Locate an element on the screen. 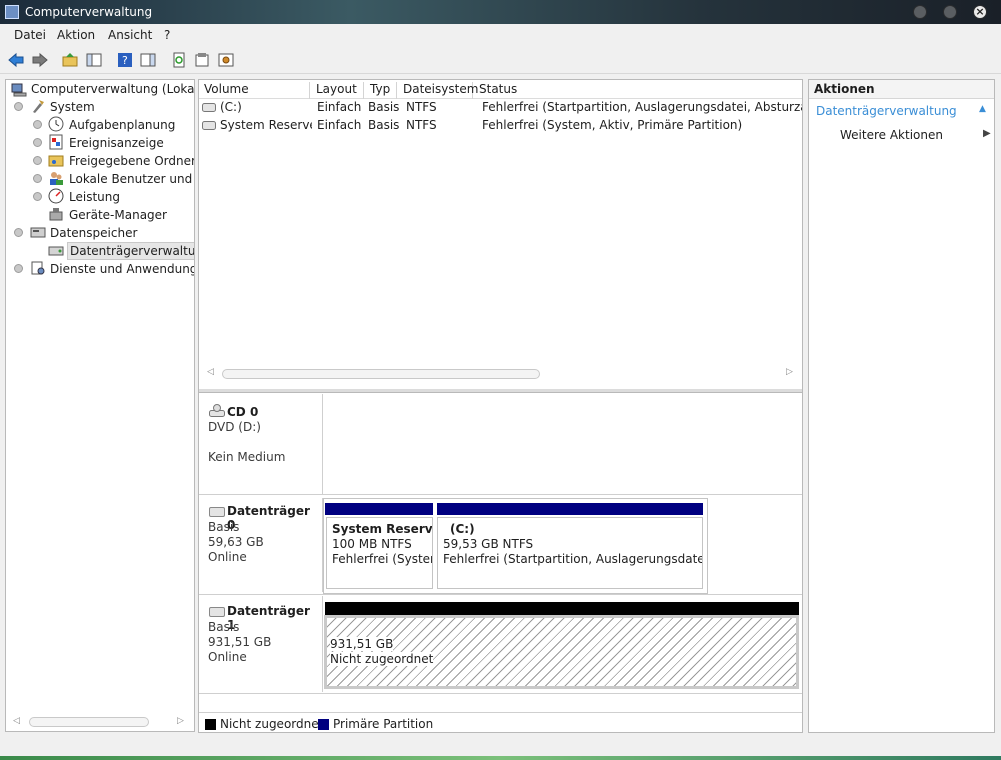 This screenshot has width=1001, height=760. legend: Nicht zugeordnet Primäre Partition is located at coordinates (500, 722).